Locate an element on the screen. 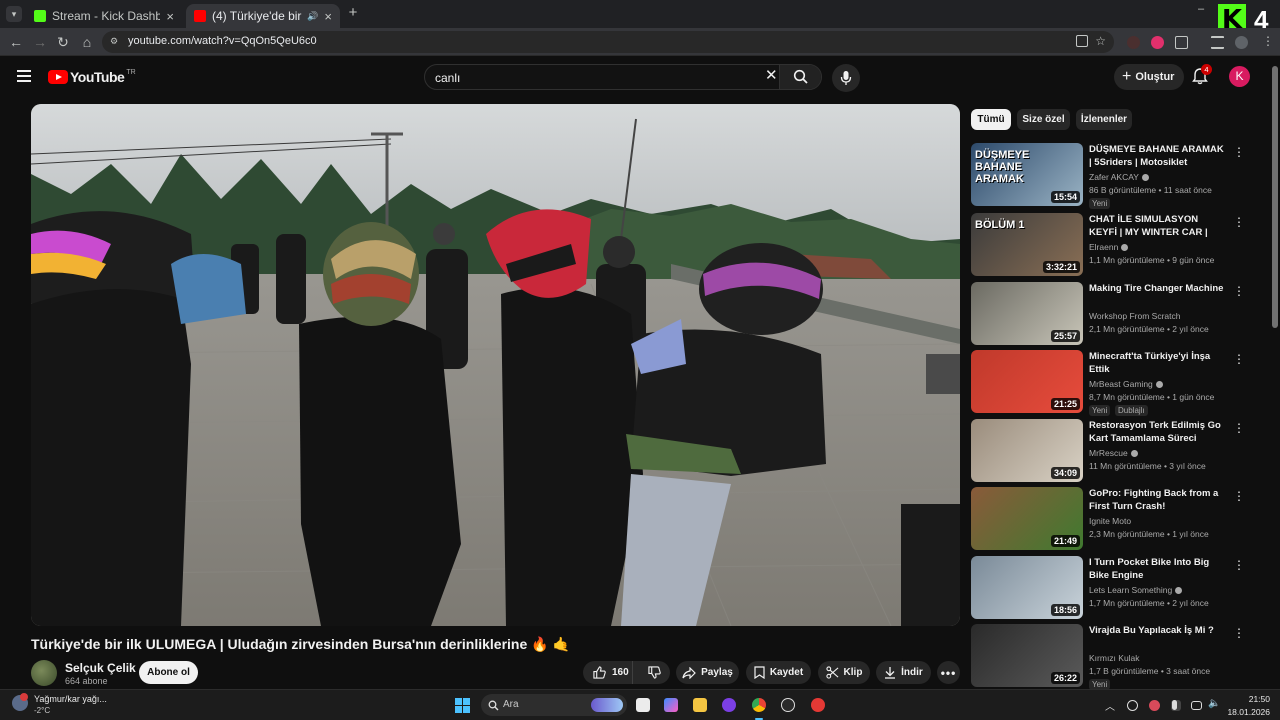 This screenshot has height=720, width=1280. copilot-icon is located at coordinates (671, 705).